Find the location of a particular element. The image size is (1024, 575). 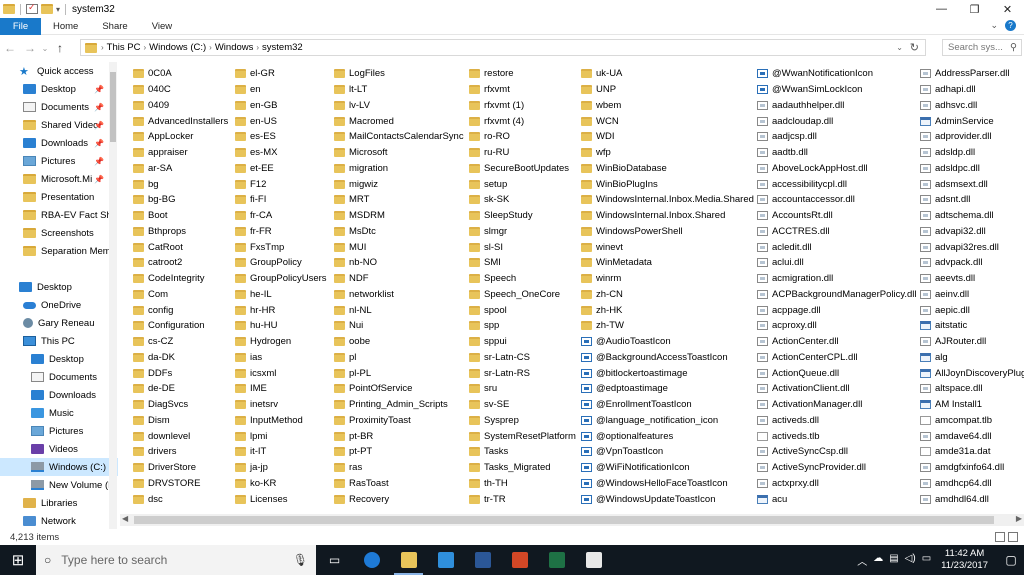

recent-locations-icon: ⌄ is located at coordinates (45, 48).